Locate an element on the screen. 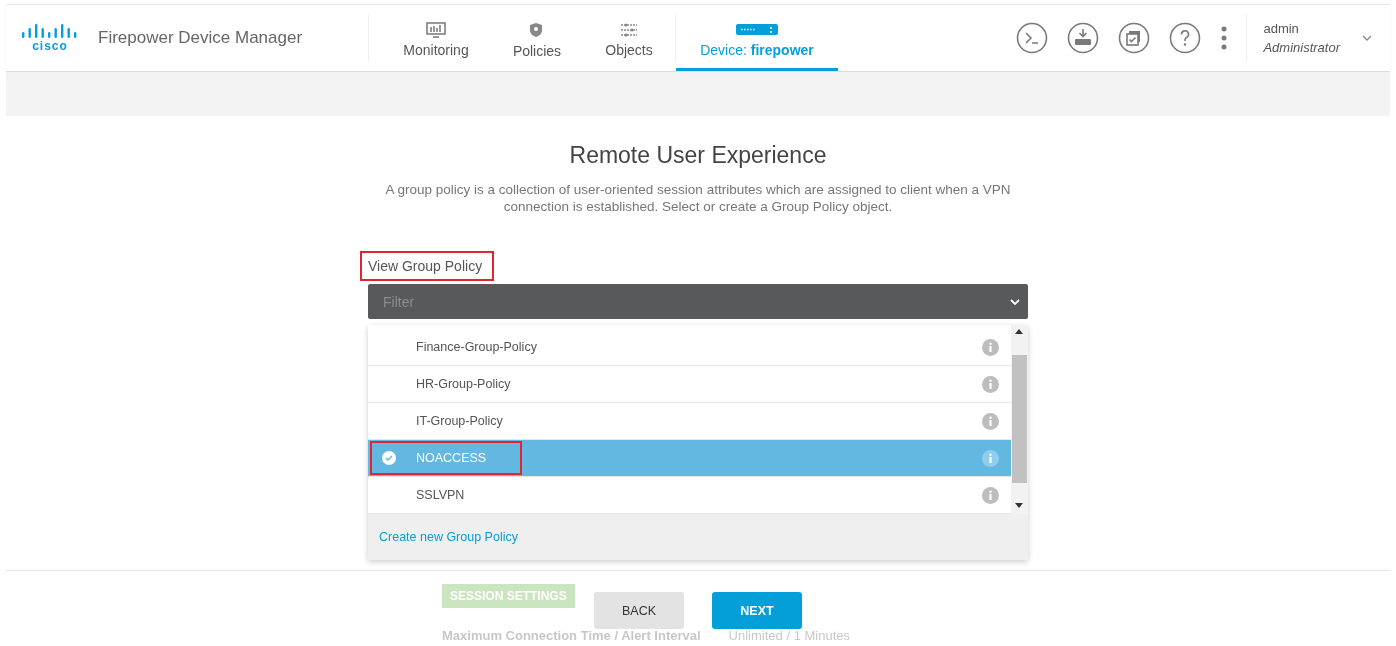 The height and width of the screenshot is (646, 1396). appliance-icon is located at coordinates (757, 29).